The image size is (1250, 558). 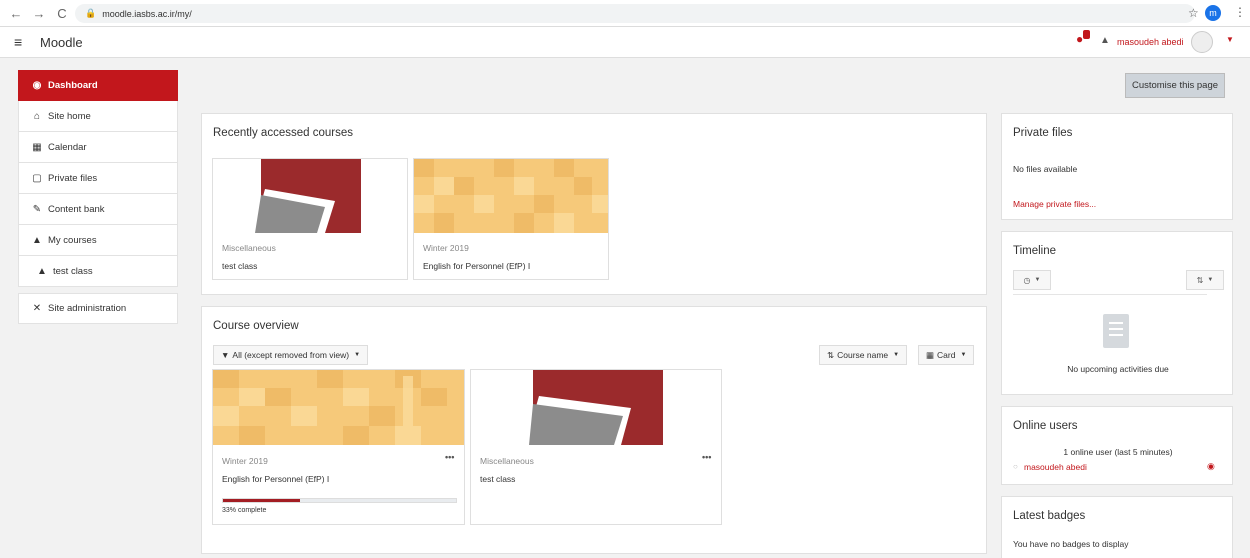 I want to click on grid-icon: ▦, so click(x=930, y=354).